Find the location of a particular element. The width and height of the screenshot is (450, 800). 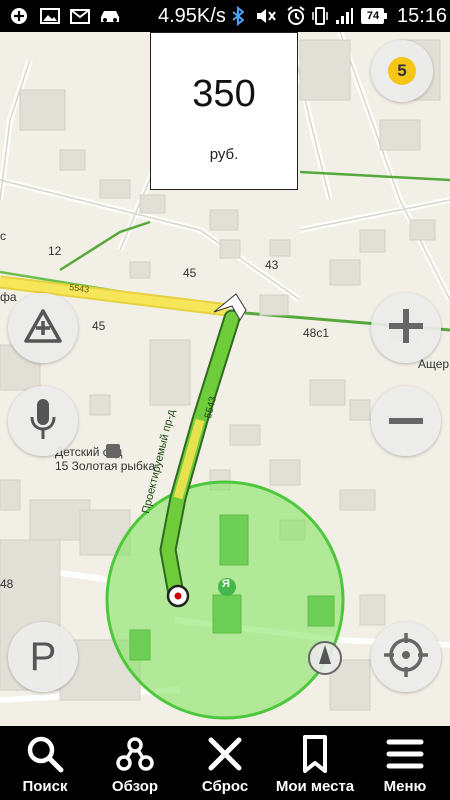

traffic-level-badge: 5 is located at coordinates (402, 71).